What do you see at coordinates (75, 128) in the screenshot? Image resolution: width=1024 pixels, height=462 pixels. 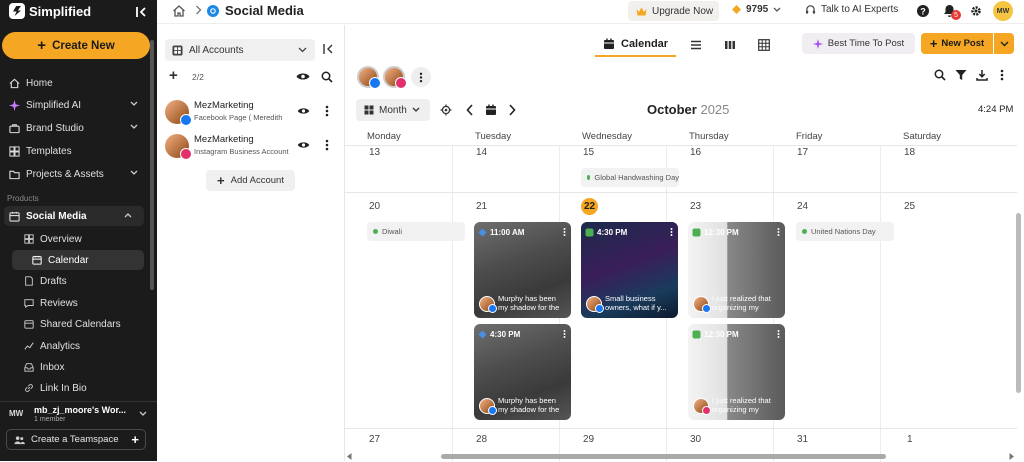 I see `nav-brand-studio: Brand Studio` at bounding box center [75, 128].